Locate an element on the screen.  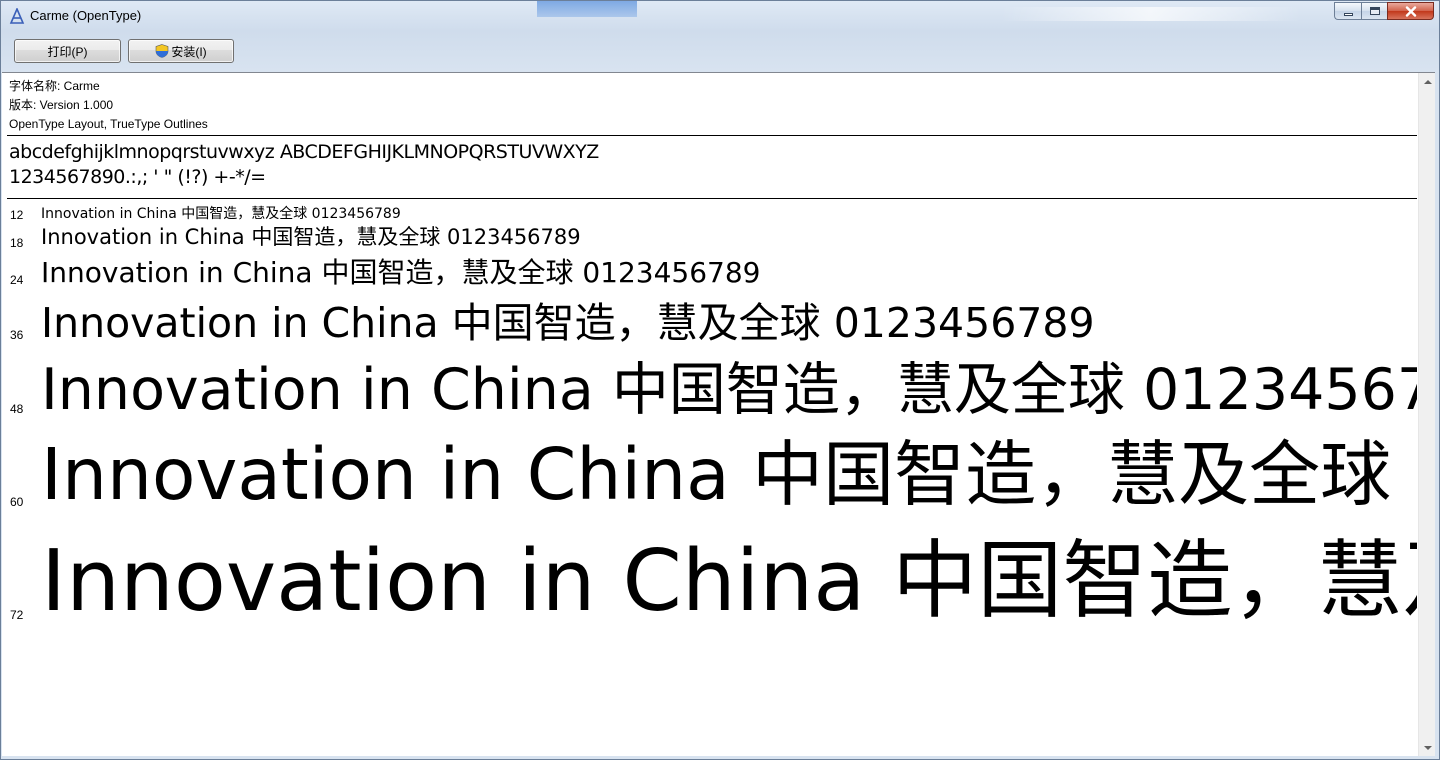
sample-size-label: 72 is located at coordinates (17, 615).